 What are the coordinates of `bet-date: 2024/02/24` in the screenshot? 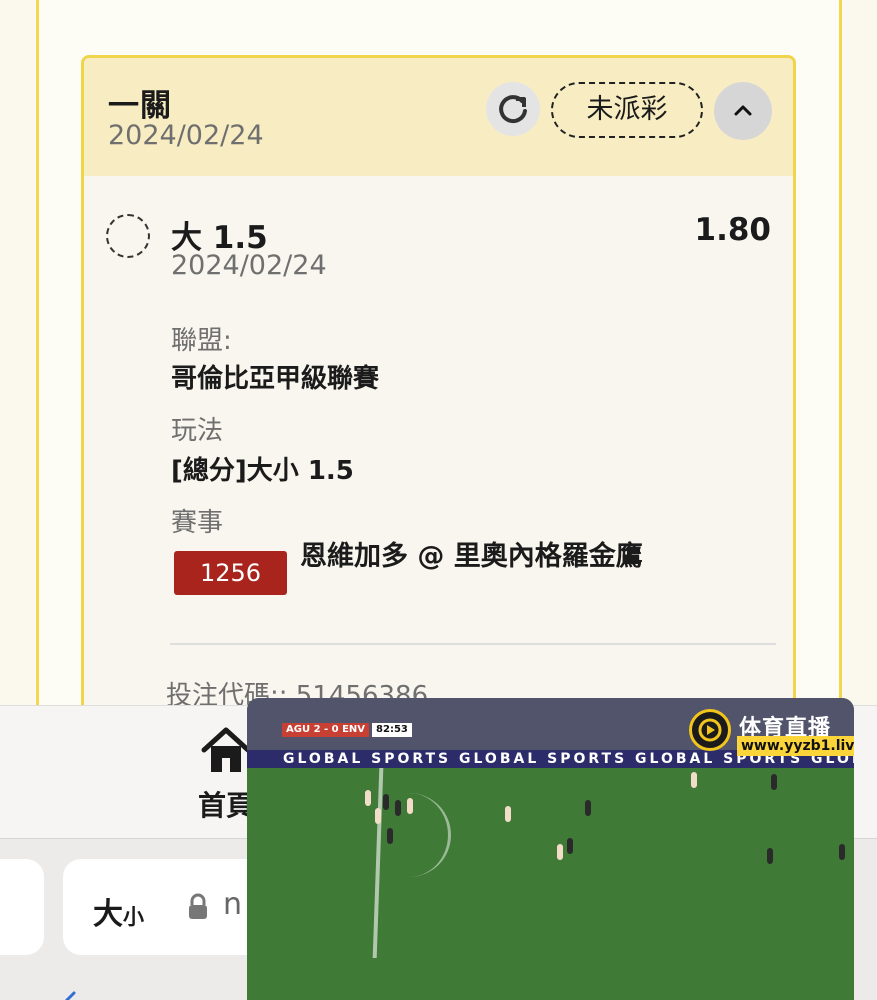 It's located at (186, 135).